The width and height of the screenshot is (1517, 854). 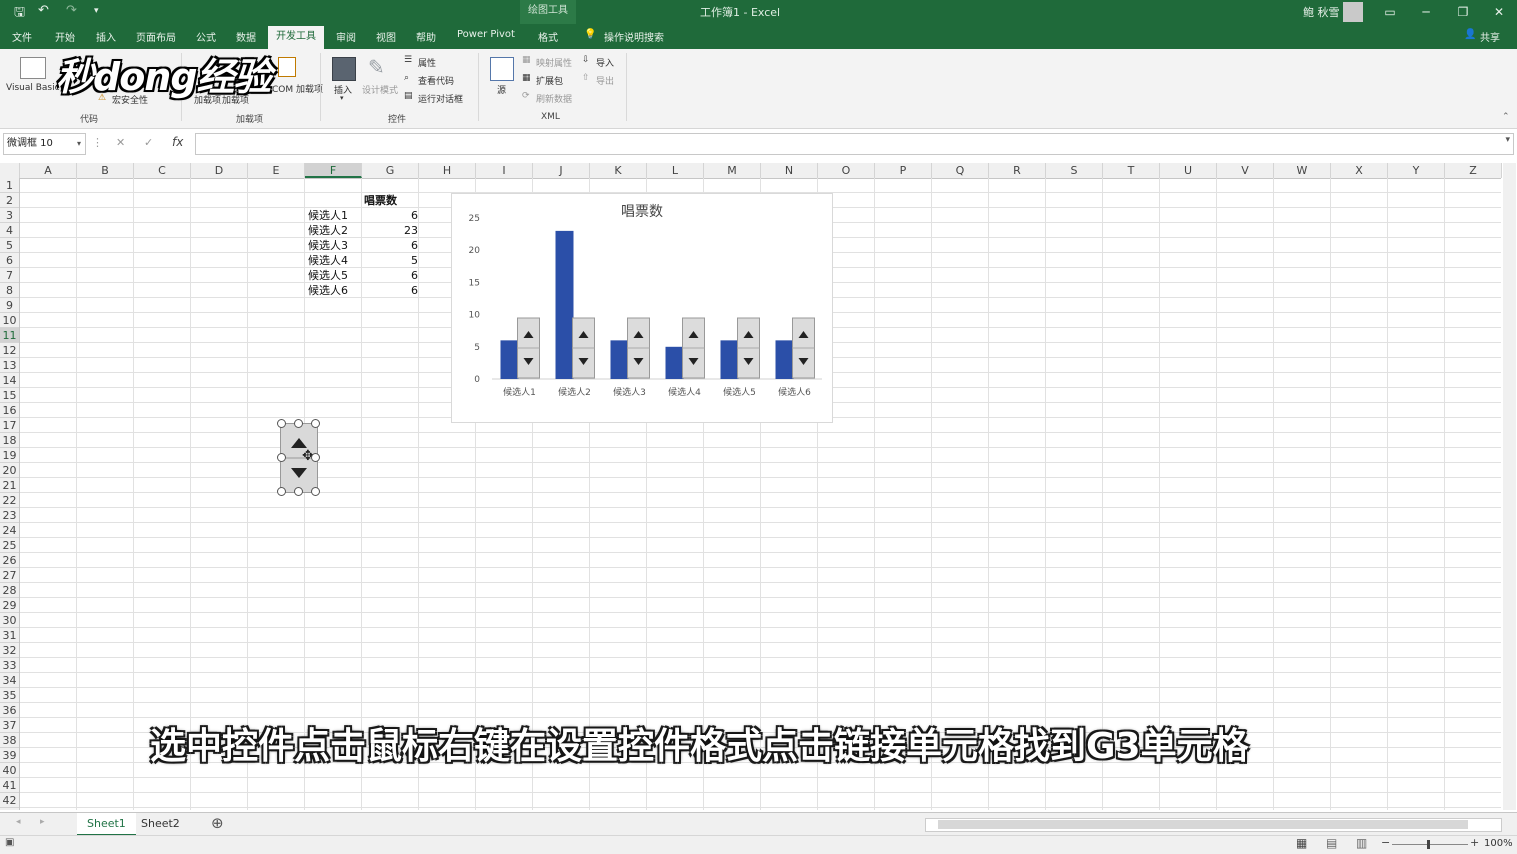 I want to click on design-mode-icon: ✎, so click(x=376, y=67).